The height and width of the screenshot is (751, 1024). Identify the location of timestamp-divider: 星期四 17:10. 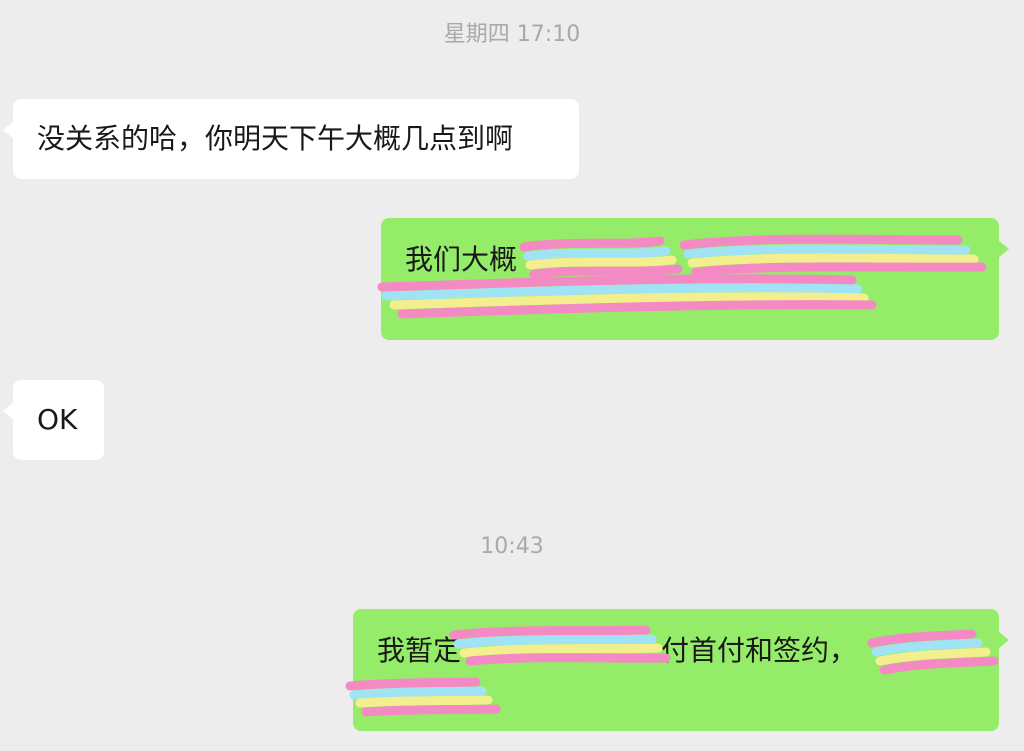
(512, 34).